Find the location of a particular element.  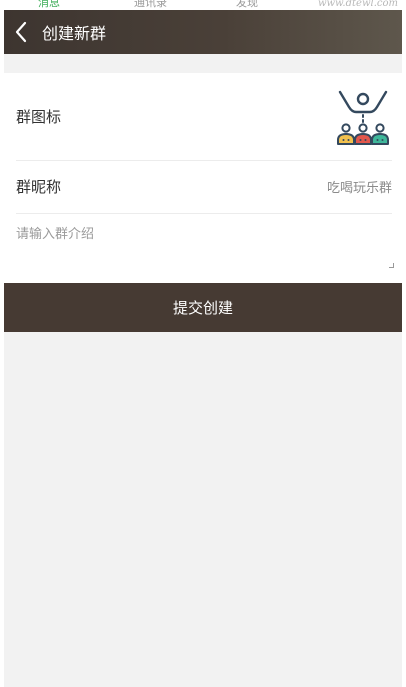

tab-discover: 发现 is located at coordinates (247, 5).